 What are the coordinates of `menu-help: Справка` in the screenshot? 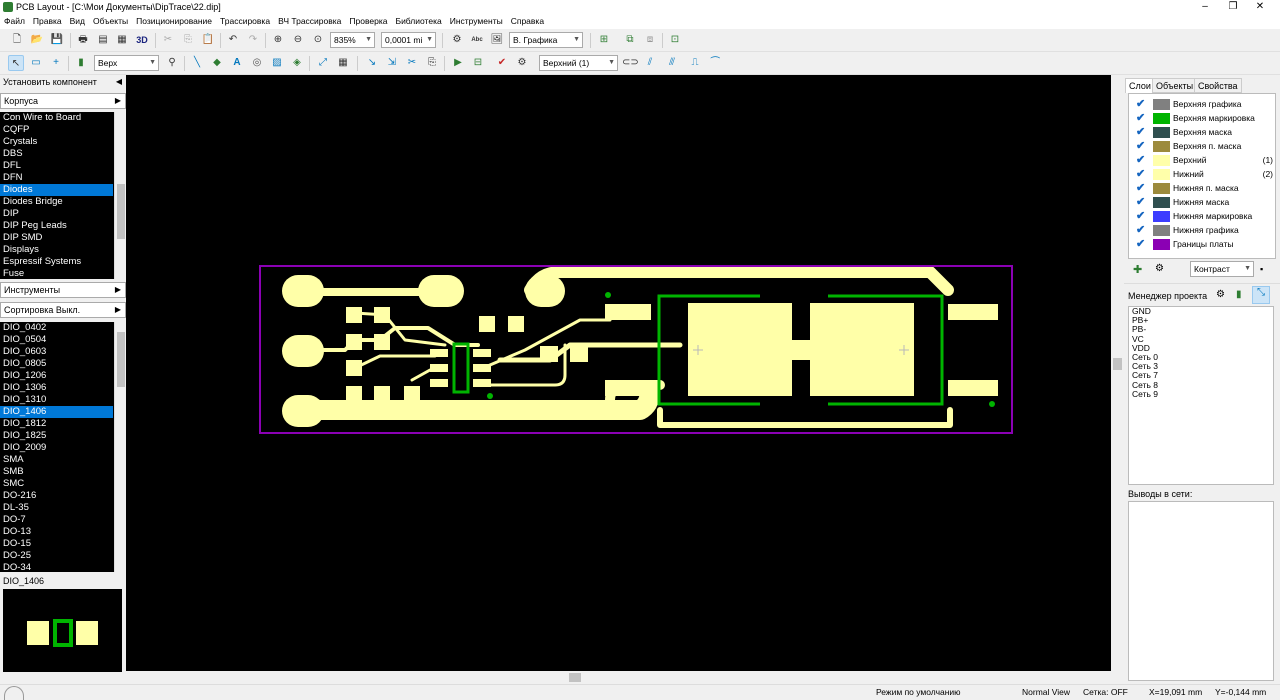 It's located at (527, 21).